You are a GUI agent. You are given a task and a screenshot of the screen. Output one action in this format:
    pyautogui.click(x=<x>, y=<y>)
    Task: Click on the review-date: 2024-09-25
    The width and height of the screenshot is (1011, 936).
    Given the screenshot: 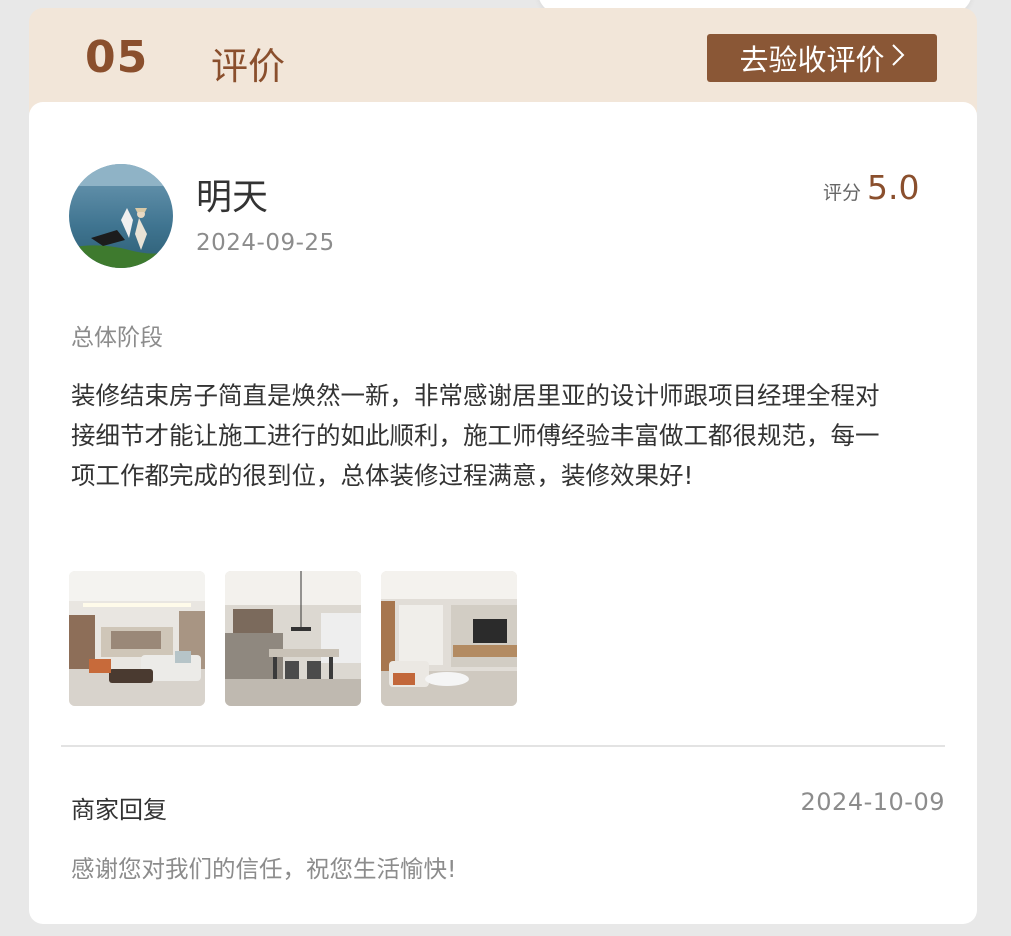 What is the action you would take?
    pyautogui.click(x=265, y=243)
    